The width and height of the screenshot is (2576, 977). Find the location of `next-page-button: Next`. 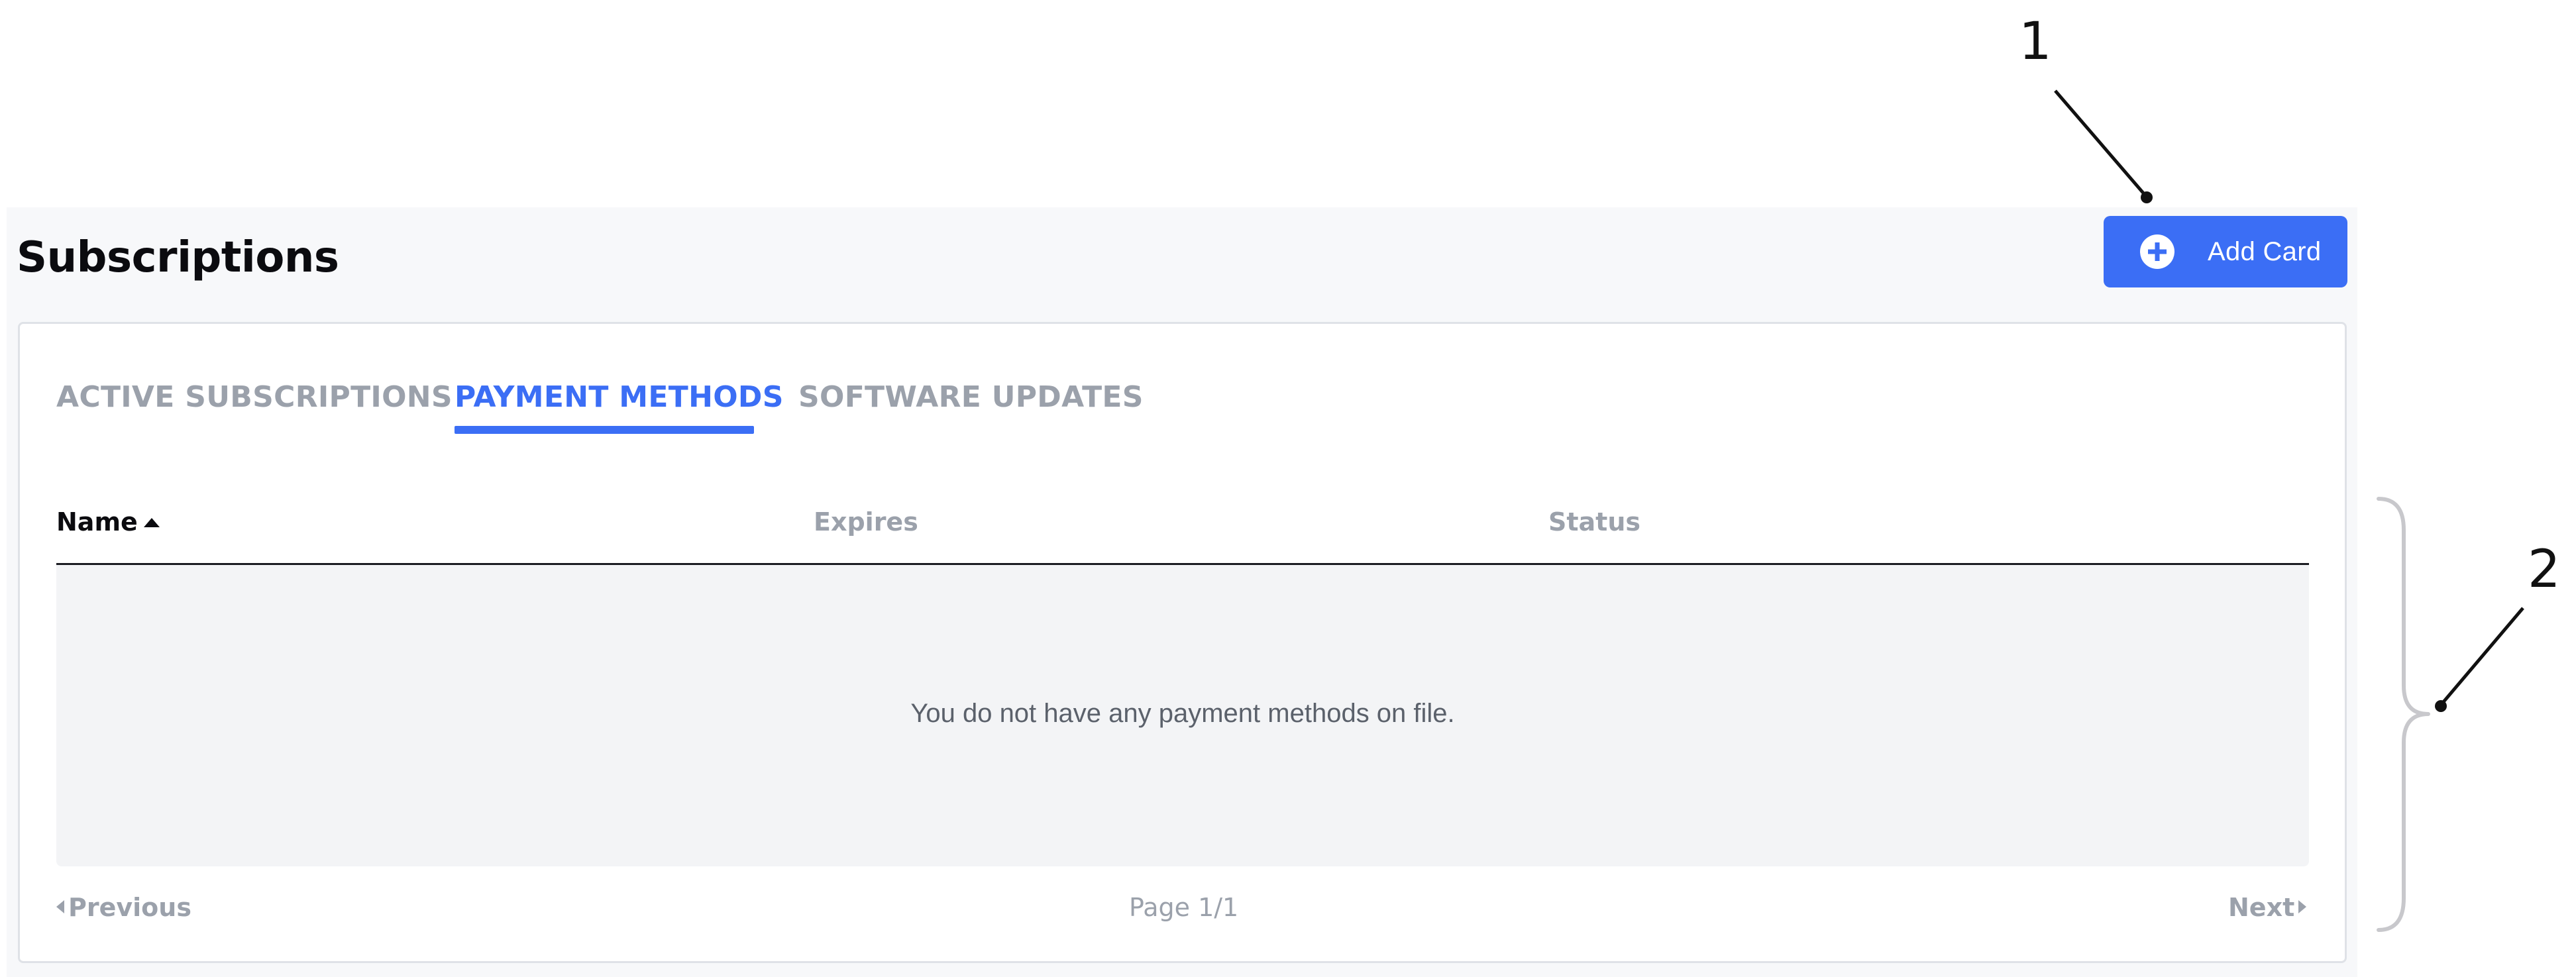

next-page-button: Next is located at coordinates (2267, 908).